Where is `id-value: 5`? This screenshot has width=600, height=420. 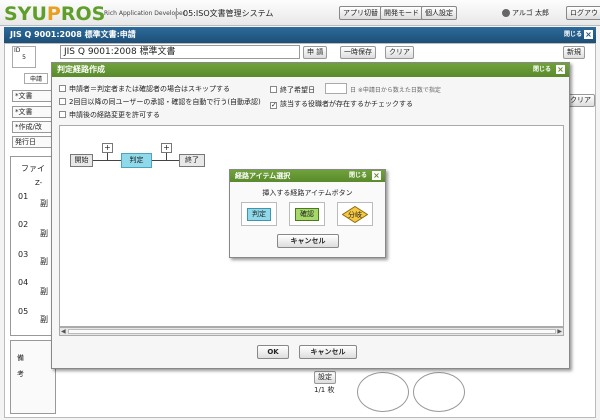 id-value: 5 is located at coordinates (24, 57).